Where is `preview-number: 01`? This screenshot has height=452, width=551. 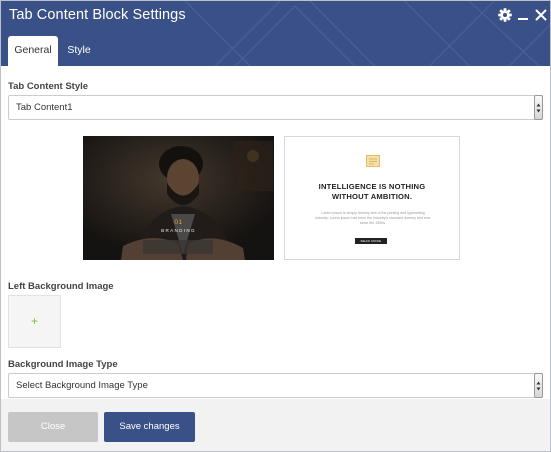 preview-number: 01 is located at coordinates (178, 222).